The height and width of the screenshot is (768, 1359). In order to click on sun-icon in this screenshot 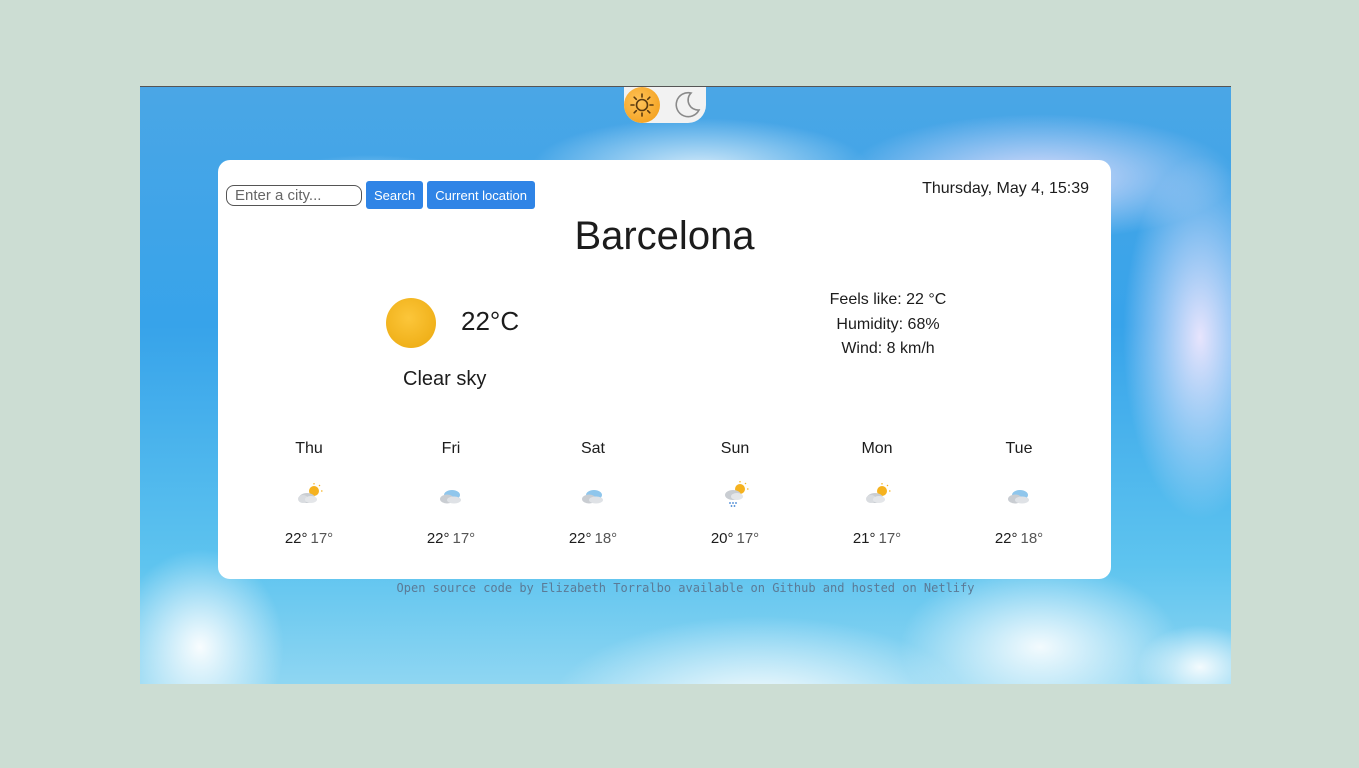, I will do `click(642, 105)`.